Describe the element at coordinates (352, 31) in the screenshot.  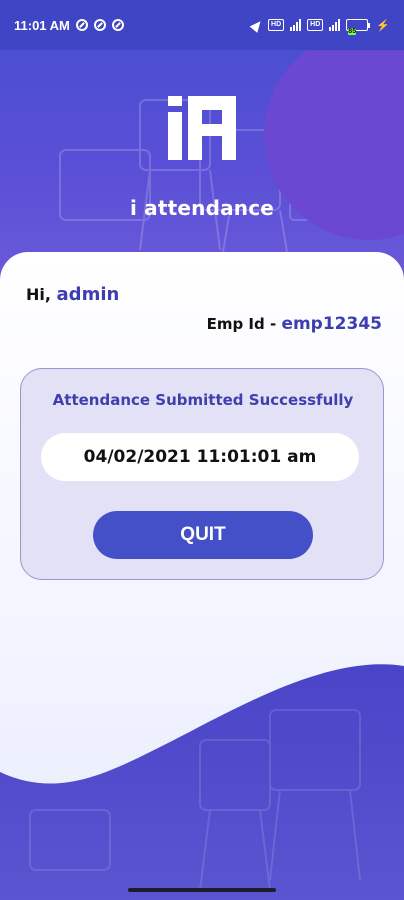
I see `battery-level: 85` at that location.